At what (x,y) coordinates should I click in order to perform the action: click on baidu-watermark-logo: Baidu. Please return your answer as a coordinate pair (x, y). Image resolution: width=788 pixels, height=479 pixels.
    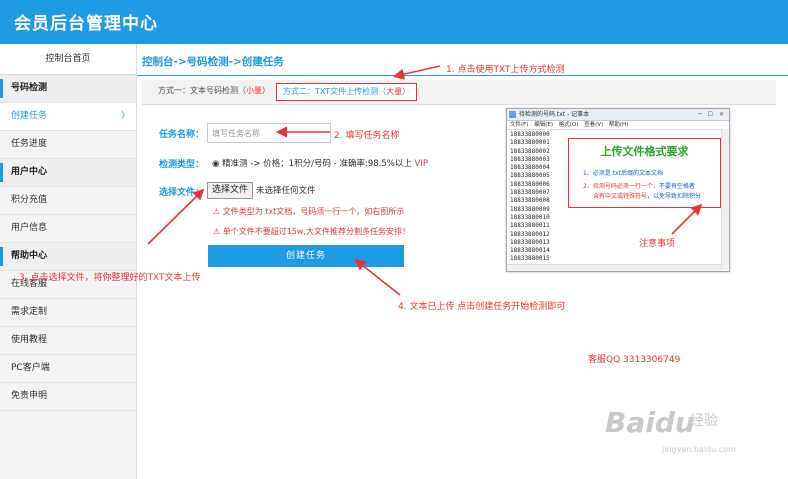
    Looking at the image, I should click on (650, 422).